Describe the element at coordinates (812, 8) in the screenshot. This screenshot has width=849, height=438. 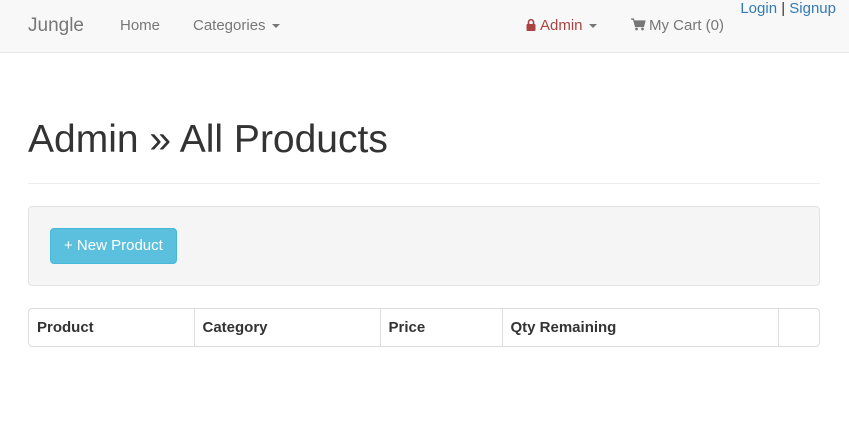
I see `signup-link: Signup` at that location.